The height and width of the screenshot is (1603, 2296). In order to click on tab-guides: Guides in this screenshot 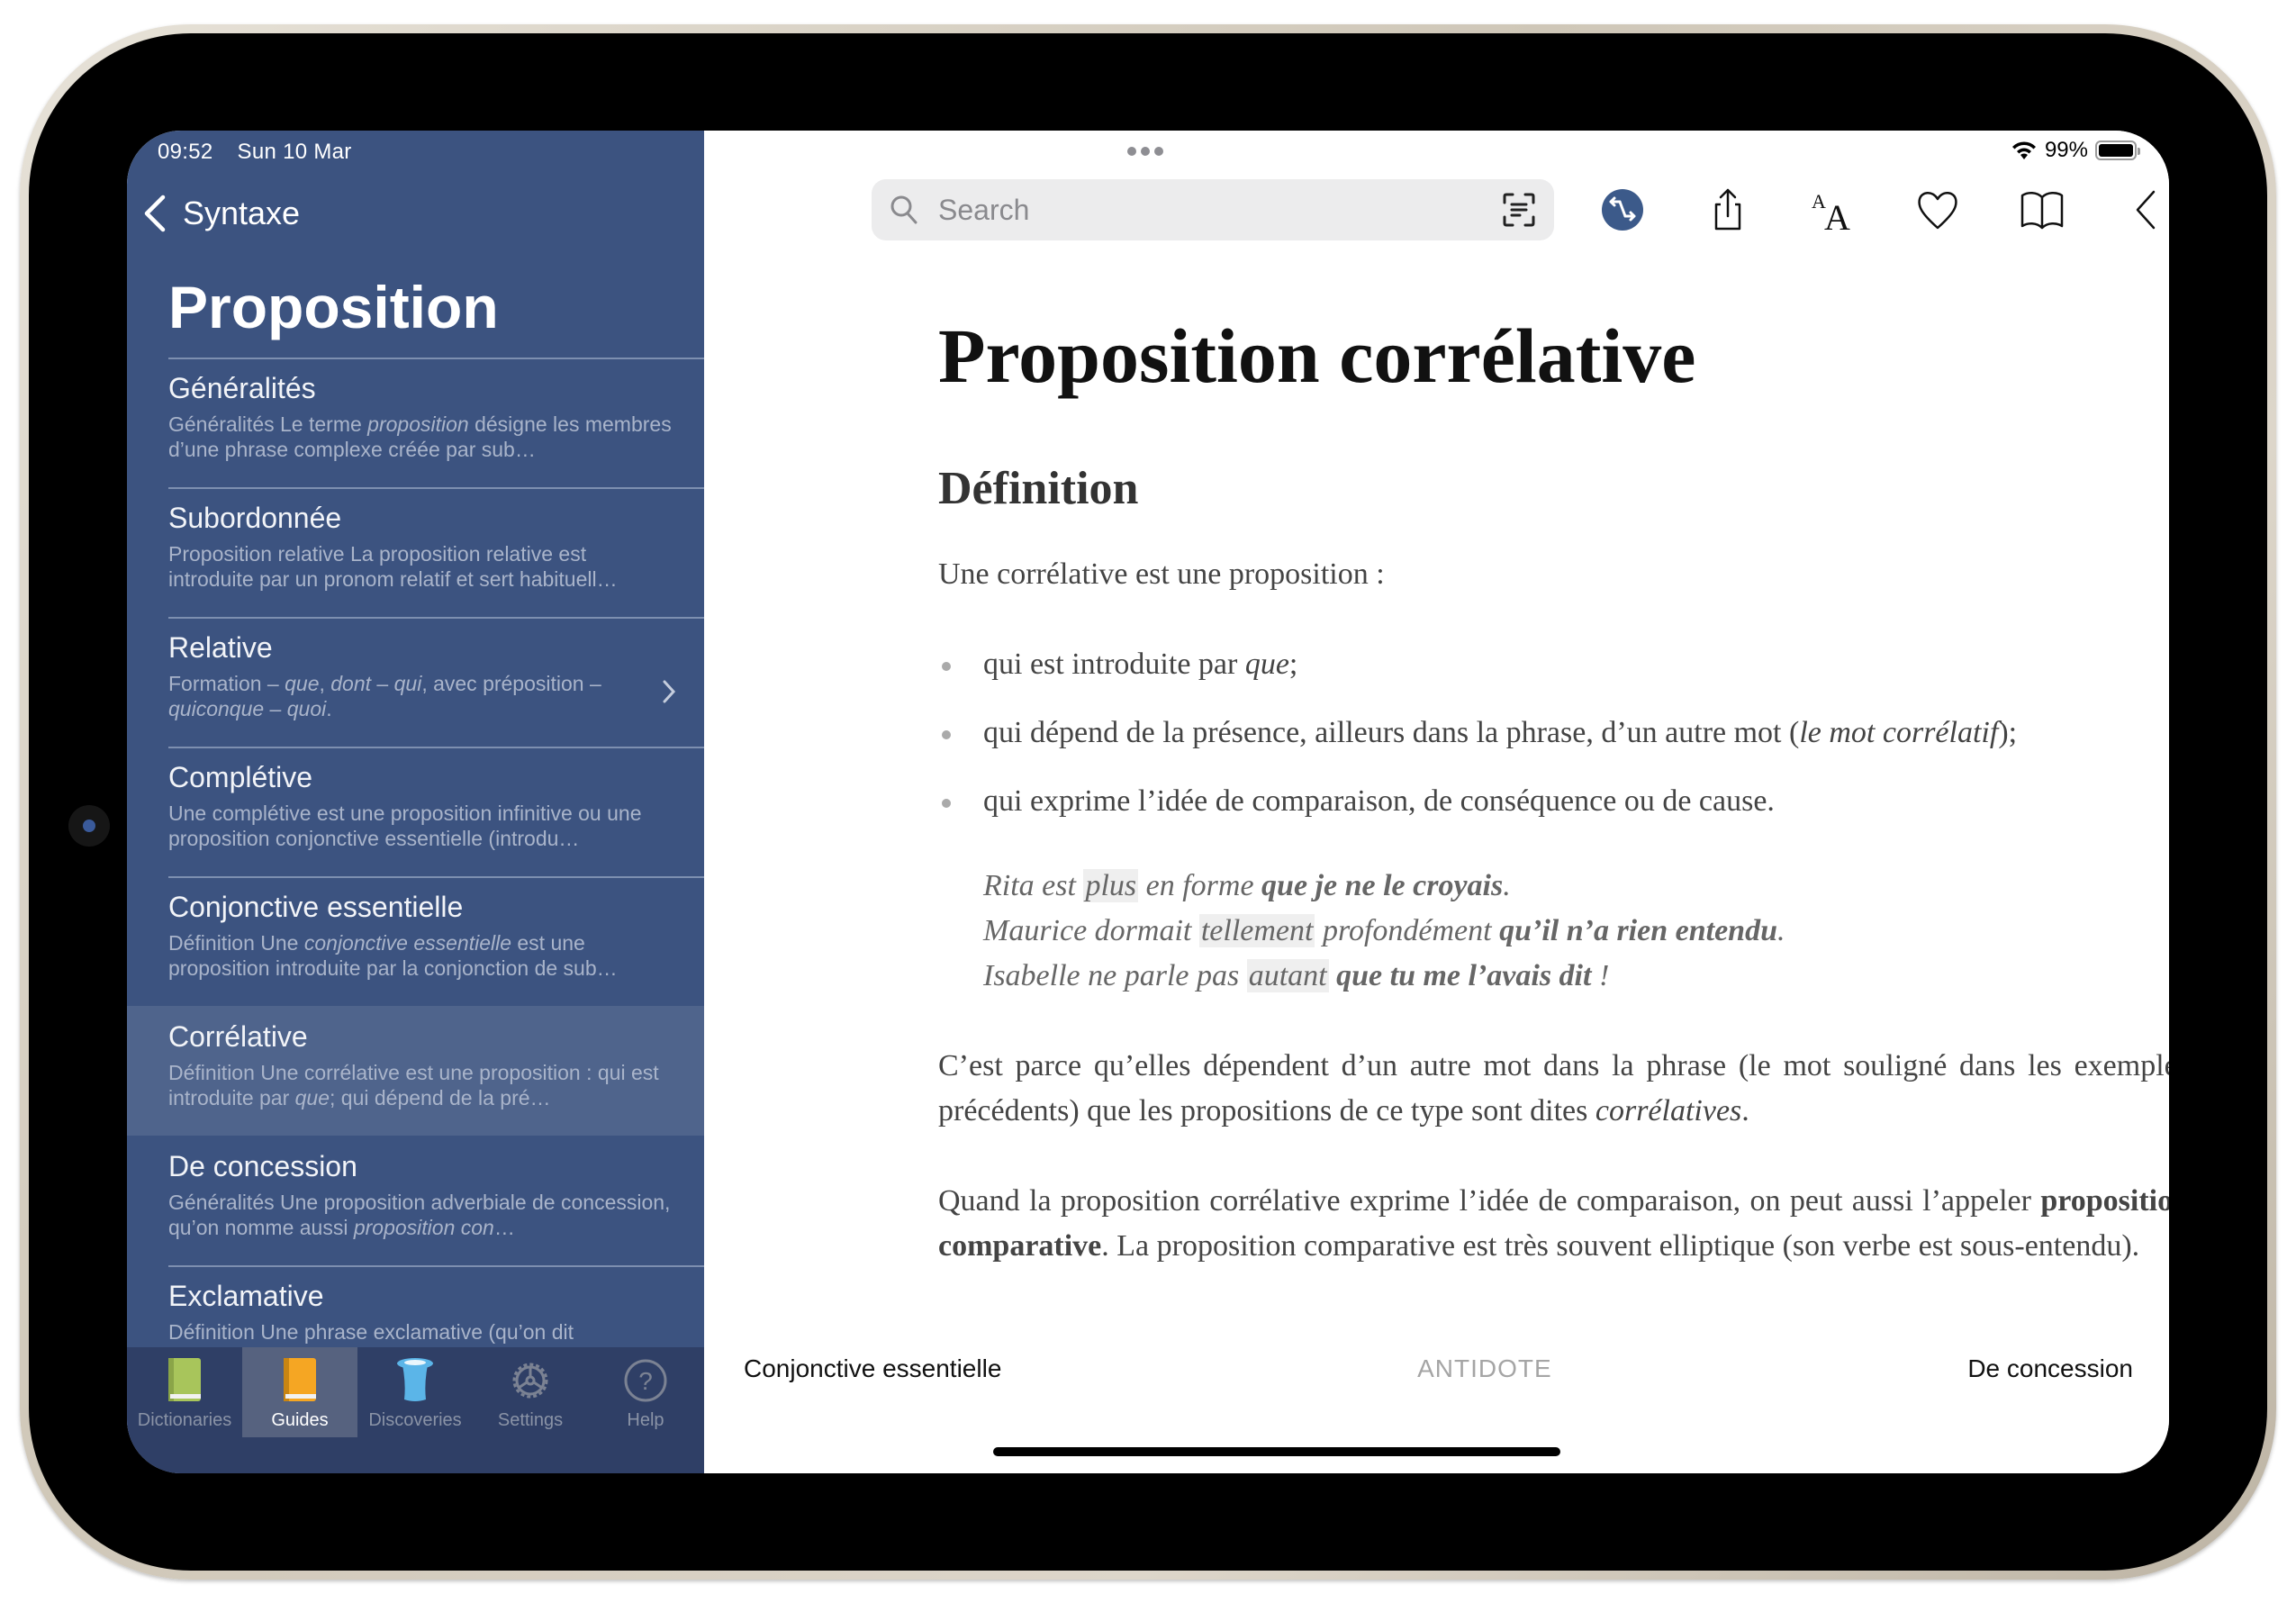, I will do `click(299, 1392)`.